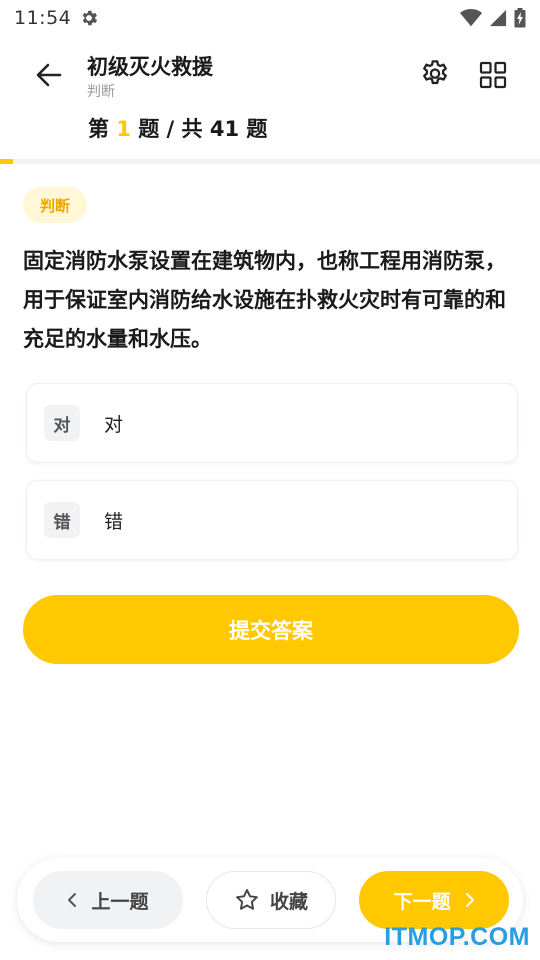 The height and width of the screenshot is (960, 540). What do you see at coordinates (457, 937) in the screenshot?
I see `watermark-logo: ITMOP.COM` at bounding box center [457, 937].